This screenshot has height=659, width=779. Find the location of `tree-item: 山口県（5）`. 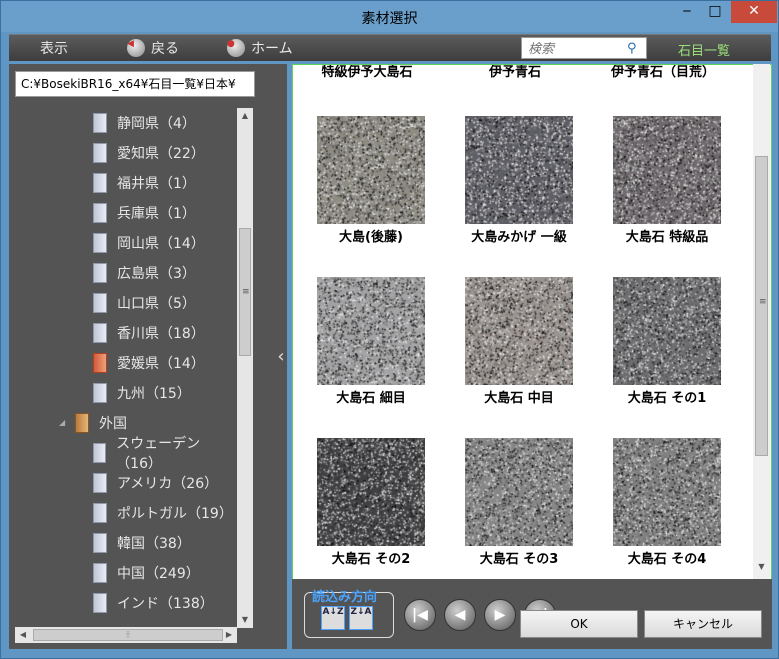

tree-item: 山口県（5） is located at coordinates (144, 303).